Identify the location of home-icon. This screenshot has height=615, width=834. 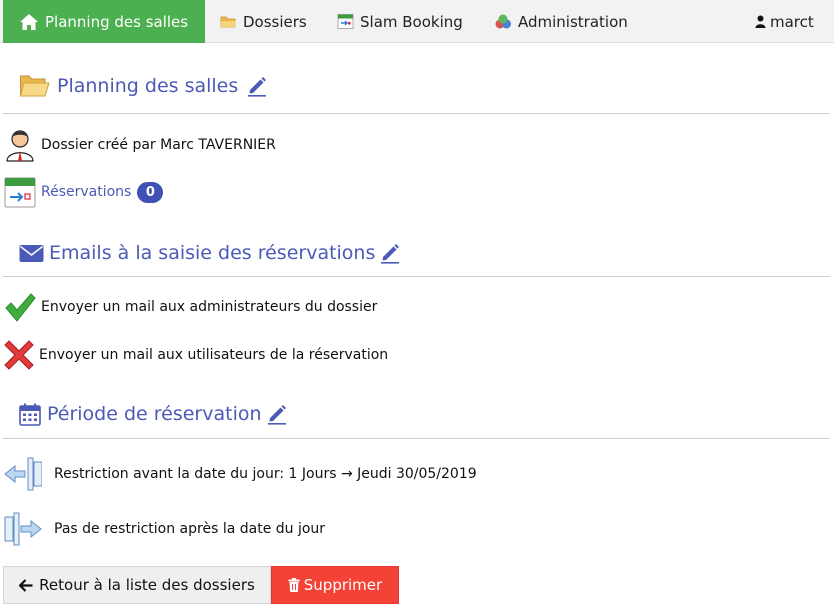
(29, 22).